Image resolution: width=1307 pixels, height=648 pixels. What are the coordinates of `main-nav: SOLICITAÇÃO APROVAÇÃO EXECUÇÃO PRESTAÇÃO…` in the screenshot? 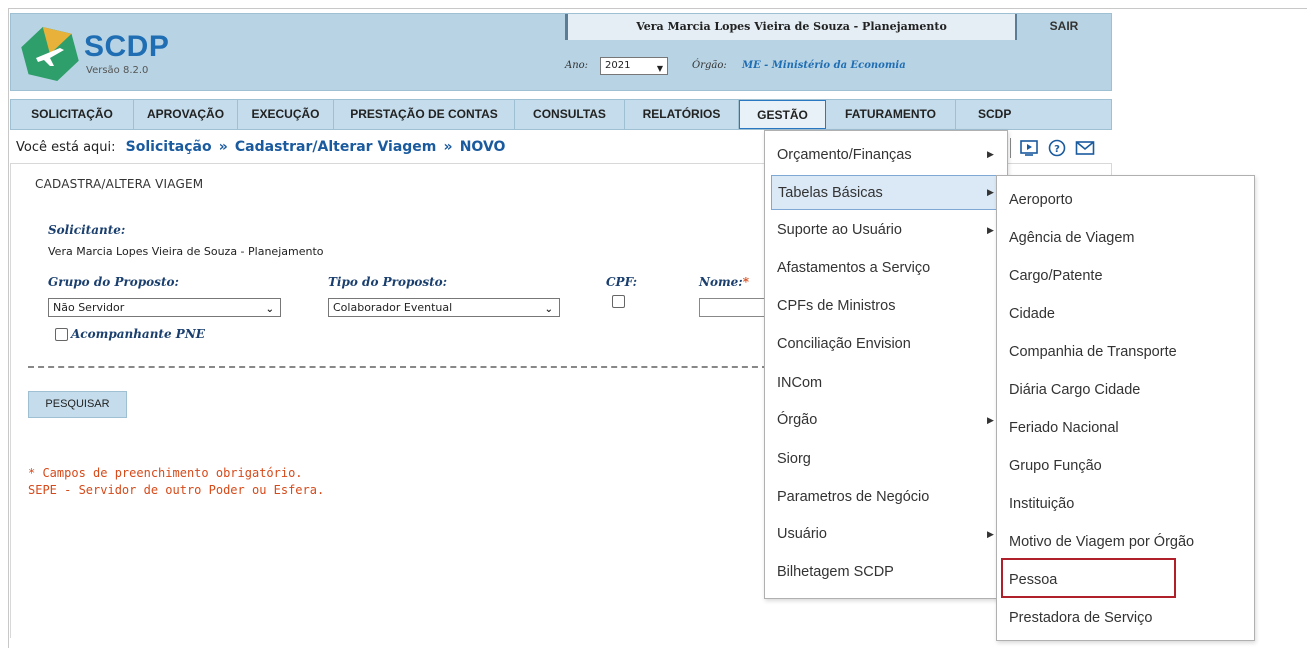 It's located at (561, 114).